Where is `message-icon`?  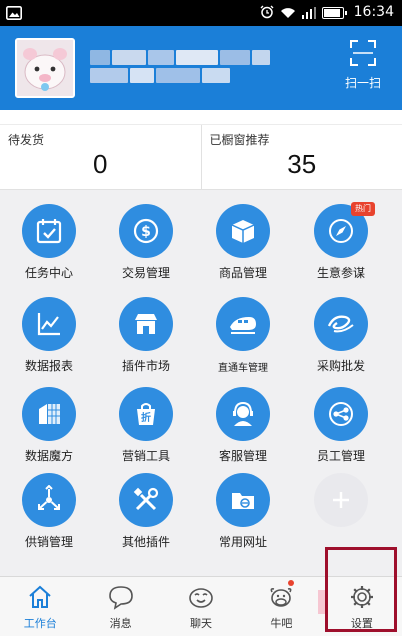
message-icon is located at coordinates (121, 597).